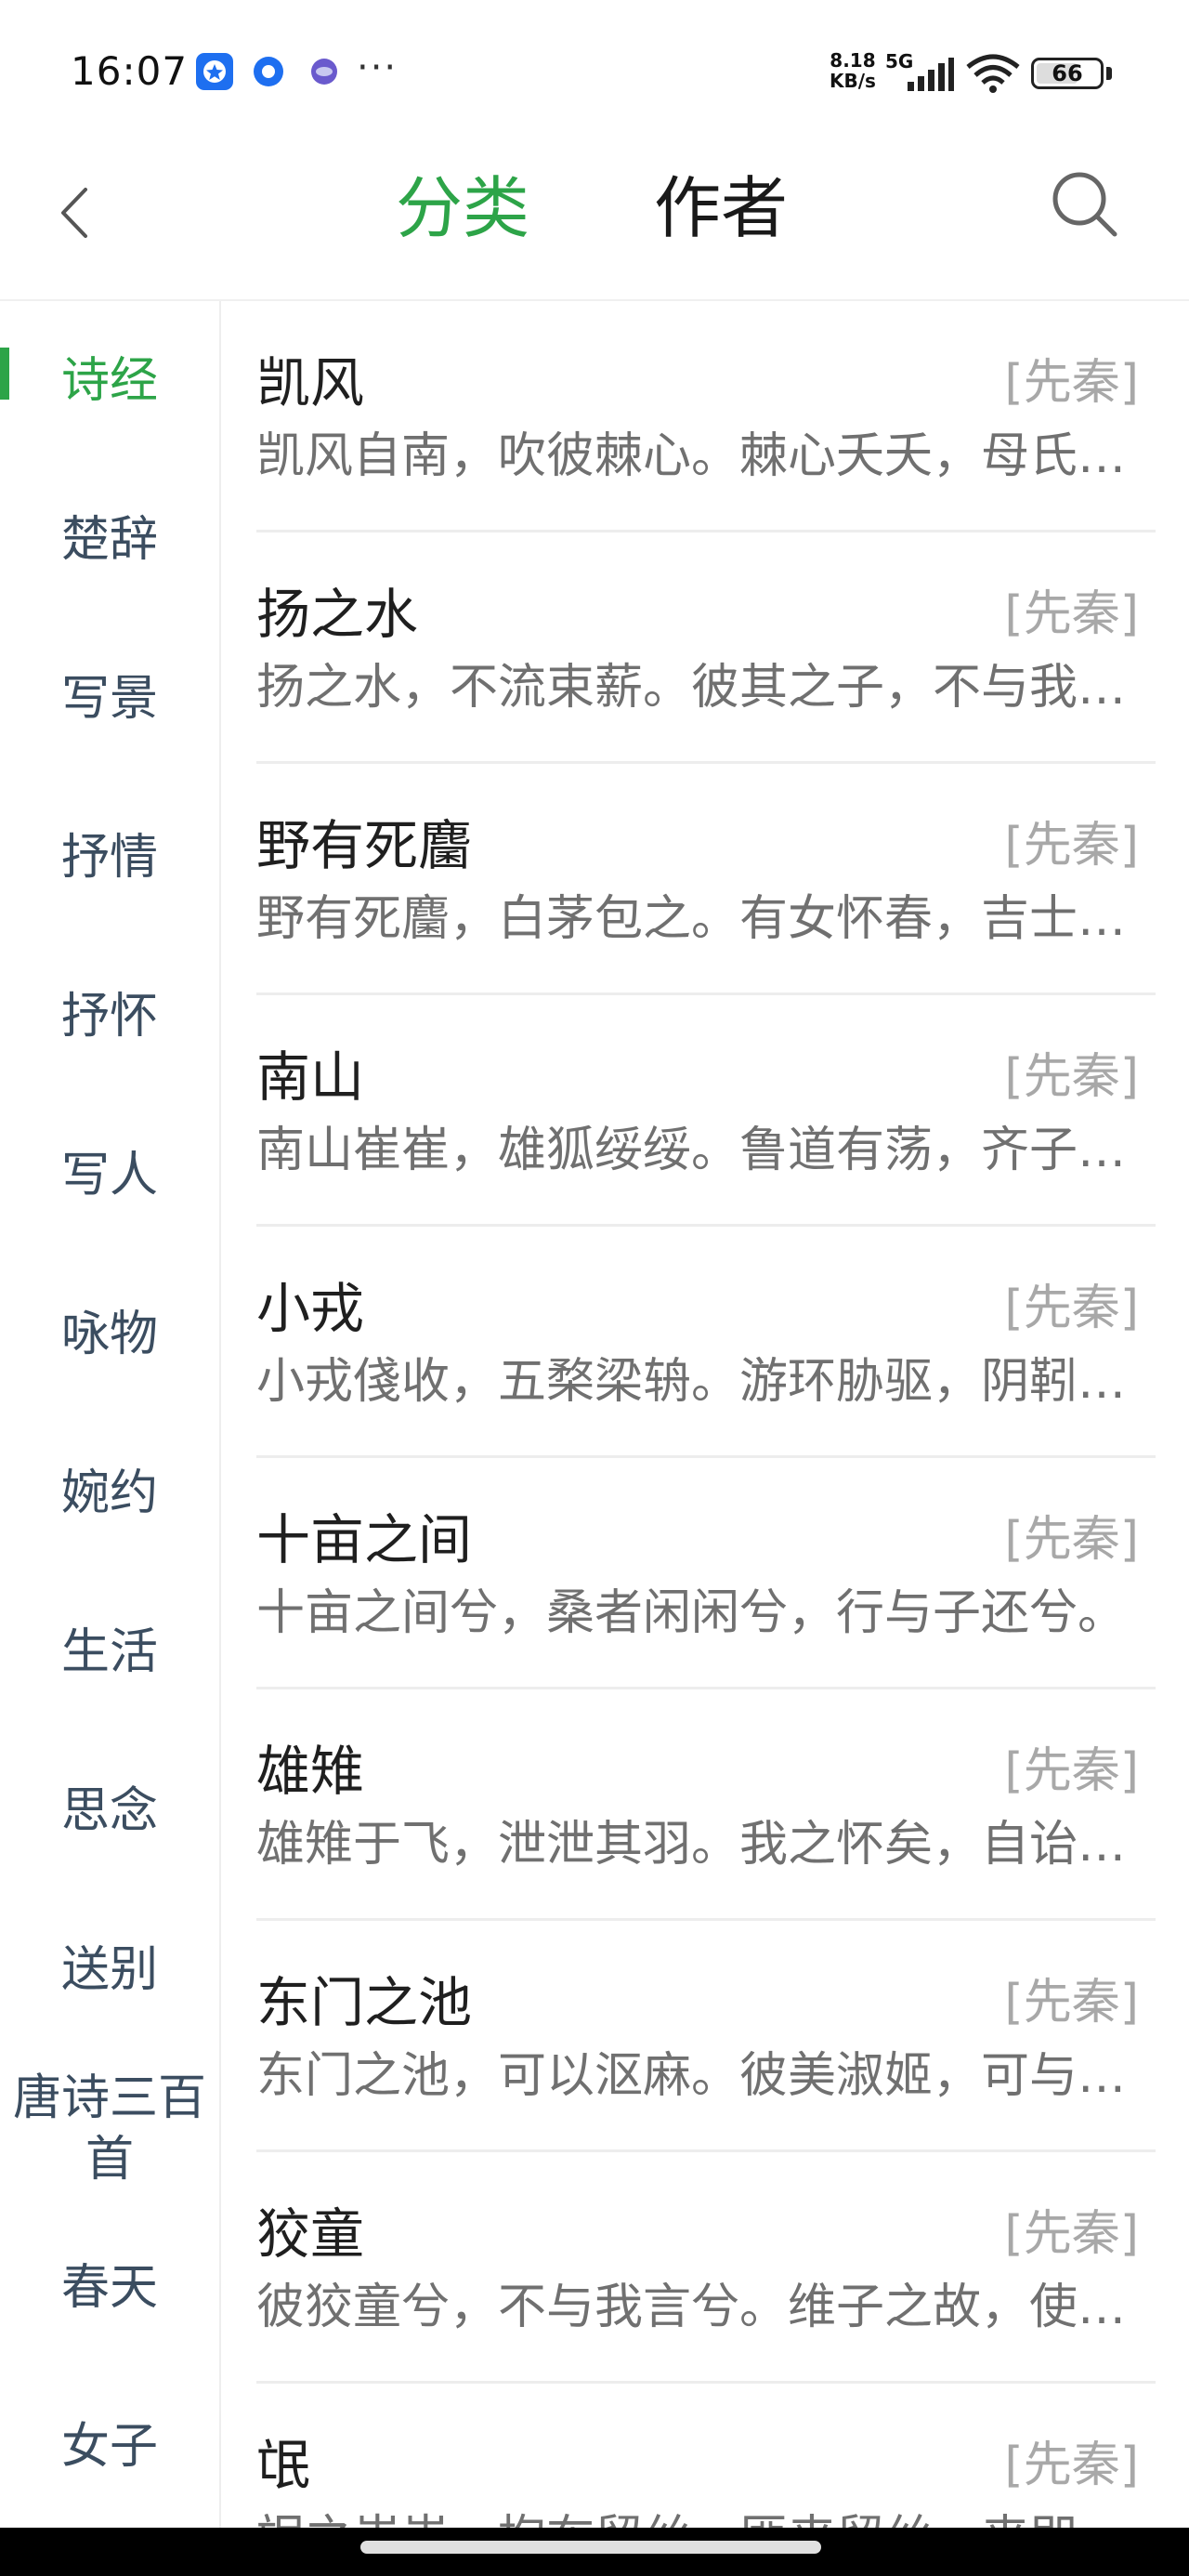  Describe the element at coordinates (853, 70) in the screenshot. I see `network-speed: 8.18 KB/s` at that location.